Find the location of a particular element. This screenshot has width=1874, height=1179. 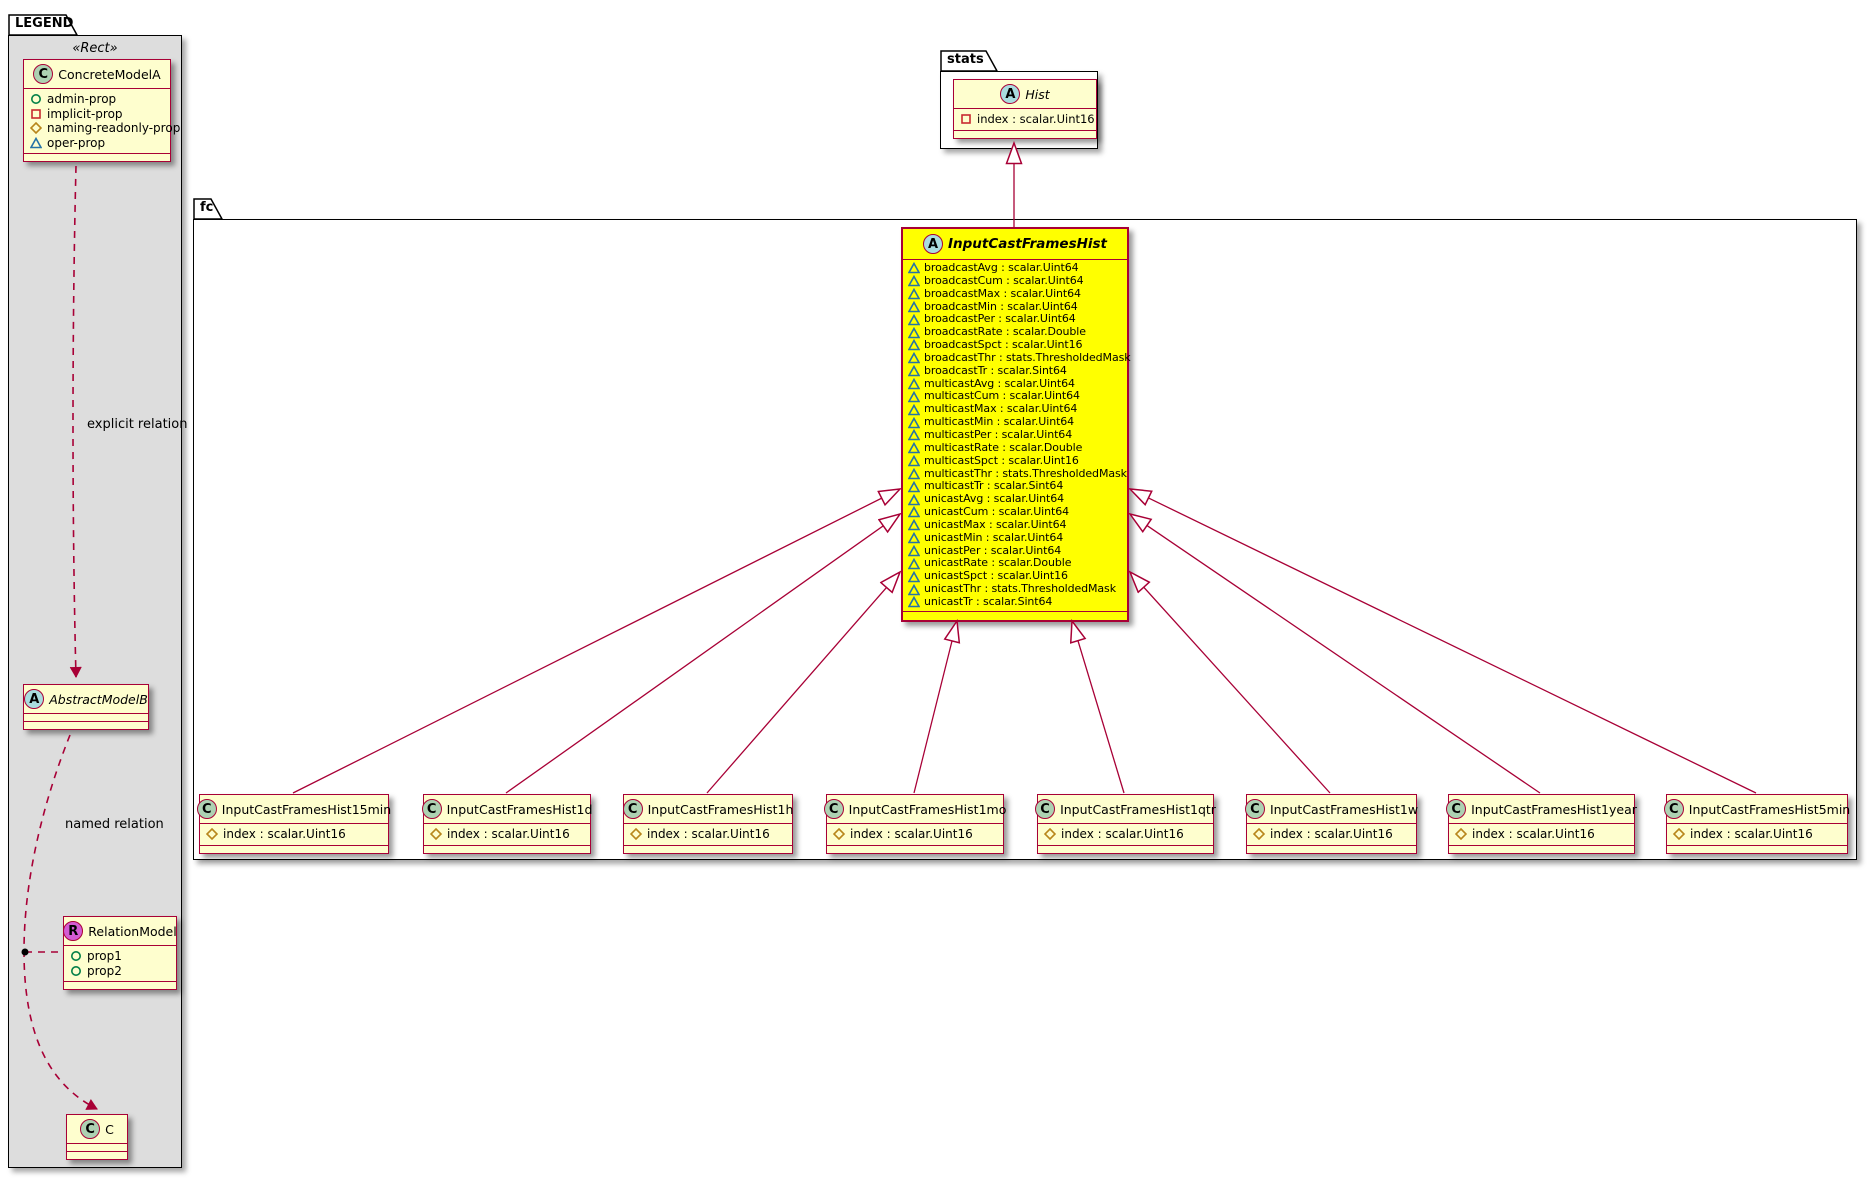

class-title: C InputCastFramesHist1h is located at coordinates (707, 809).